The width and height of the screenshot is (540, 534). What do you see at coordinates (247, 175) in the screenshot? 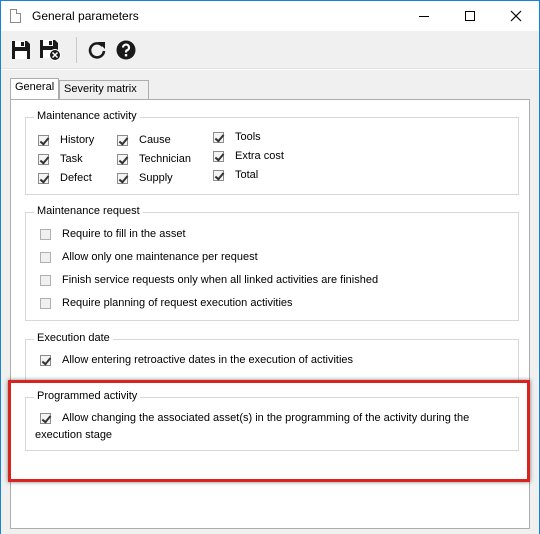
I see `checkbox-label: Total` at bounding box center [247, 175].